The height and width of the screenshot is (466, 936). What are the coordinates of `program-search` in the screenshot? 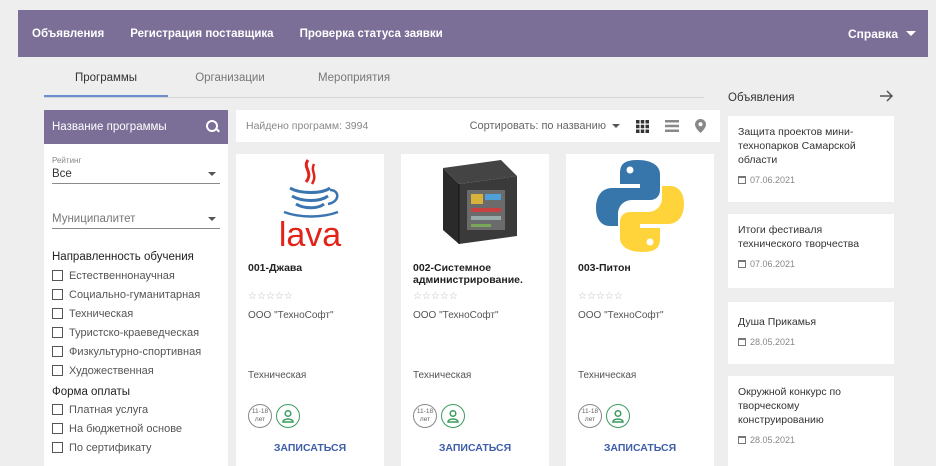 It's located at (136, 127).